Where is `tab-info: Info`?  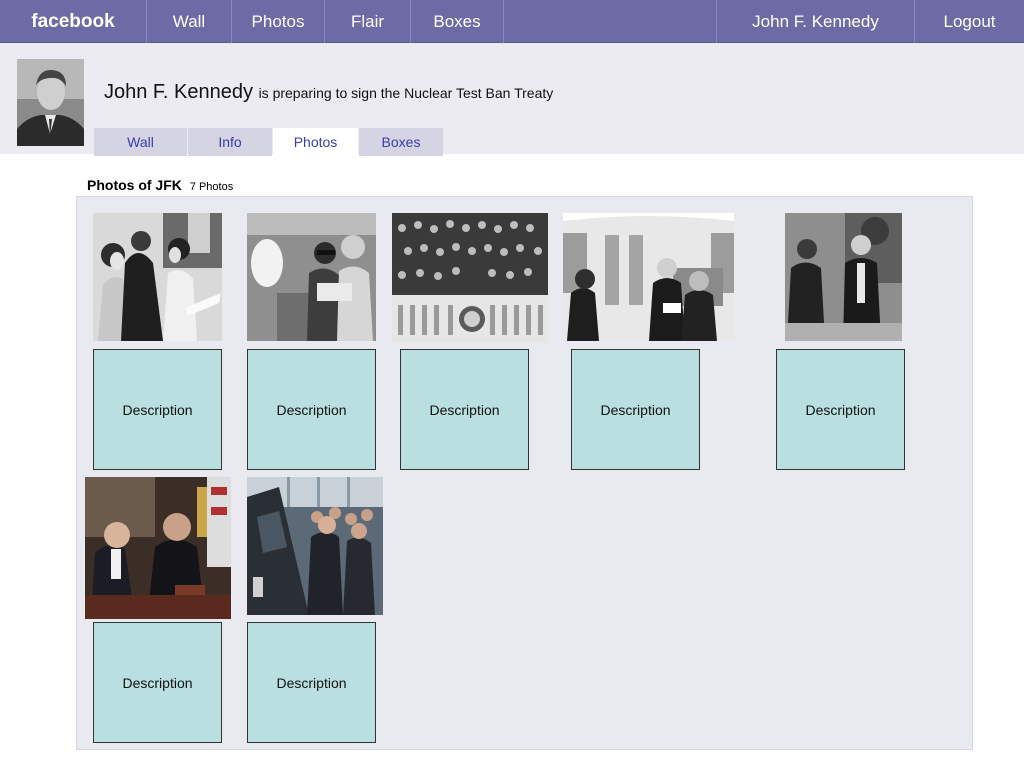 tab-info: Info is located at coordinates (230, 142).